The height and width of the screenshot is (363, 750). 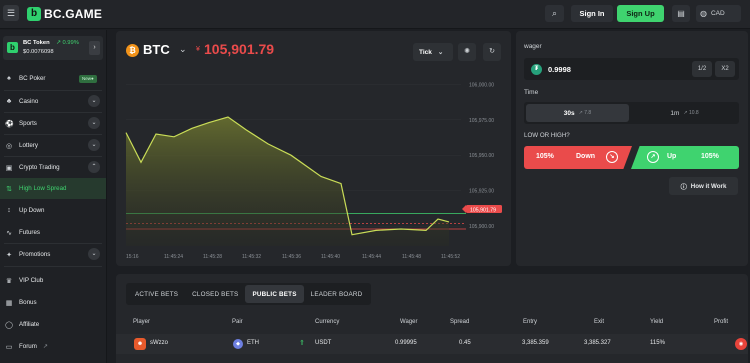 What do you see at coordinates (159, 343) in the screenshot?
I see `player-name: sWzzo` at bounding box center [159, 343].